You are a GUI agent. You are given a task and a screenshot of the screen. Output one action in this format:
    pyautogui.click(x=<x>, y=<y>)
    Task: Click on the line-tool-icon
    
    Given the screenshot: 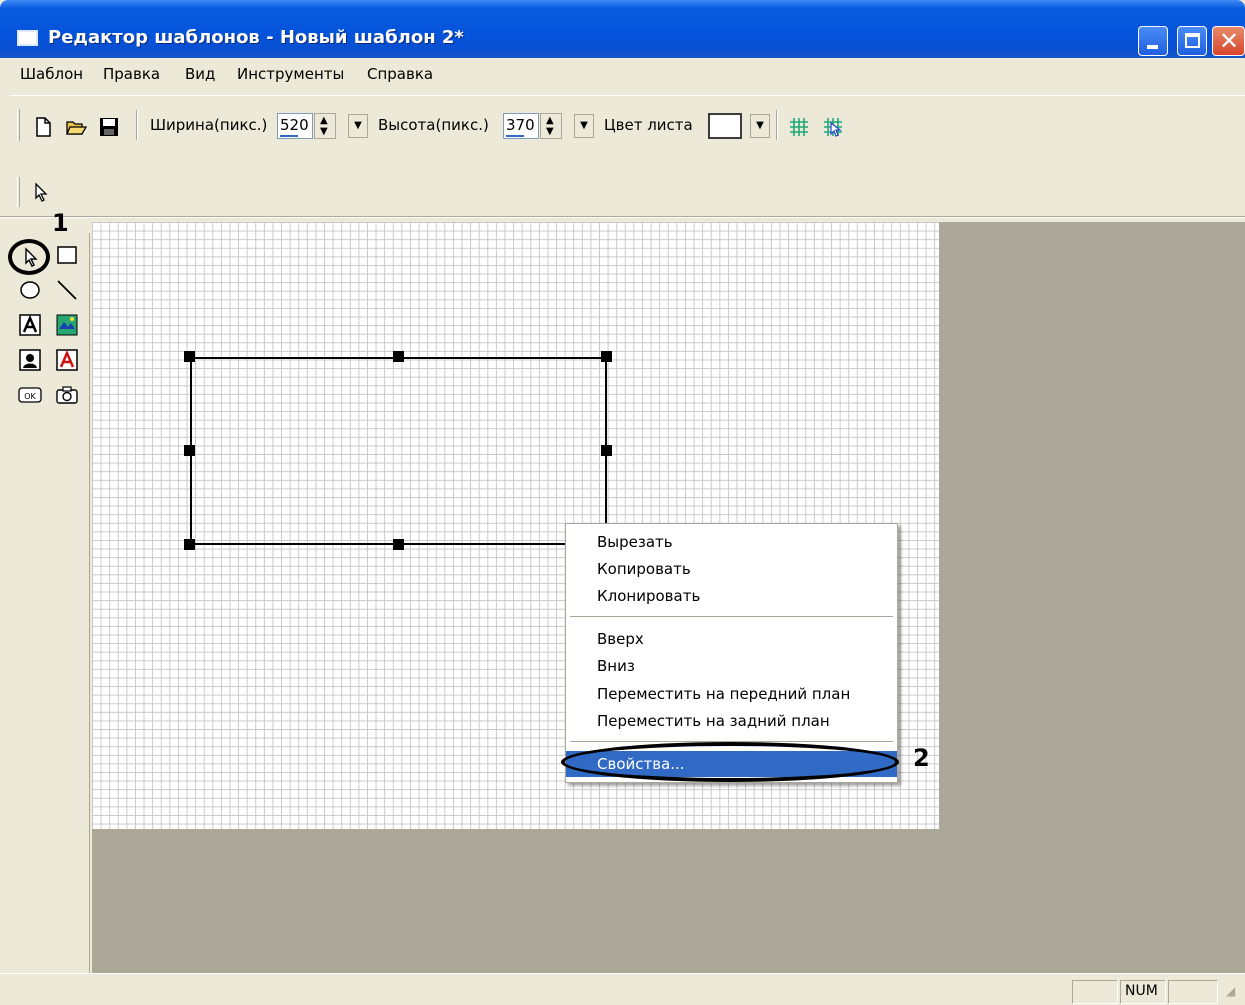 What is the action you would take?
    pyautogui.click(x=67, y=290)
    